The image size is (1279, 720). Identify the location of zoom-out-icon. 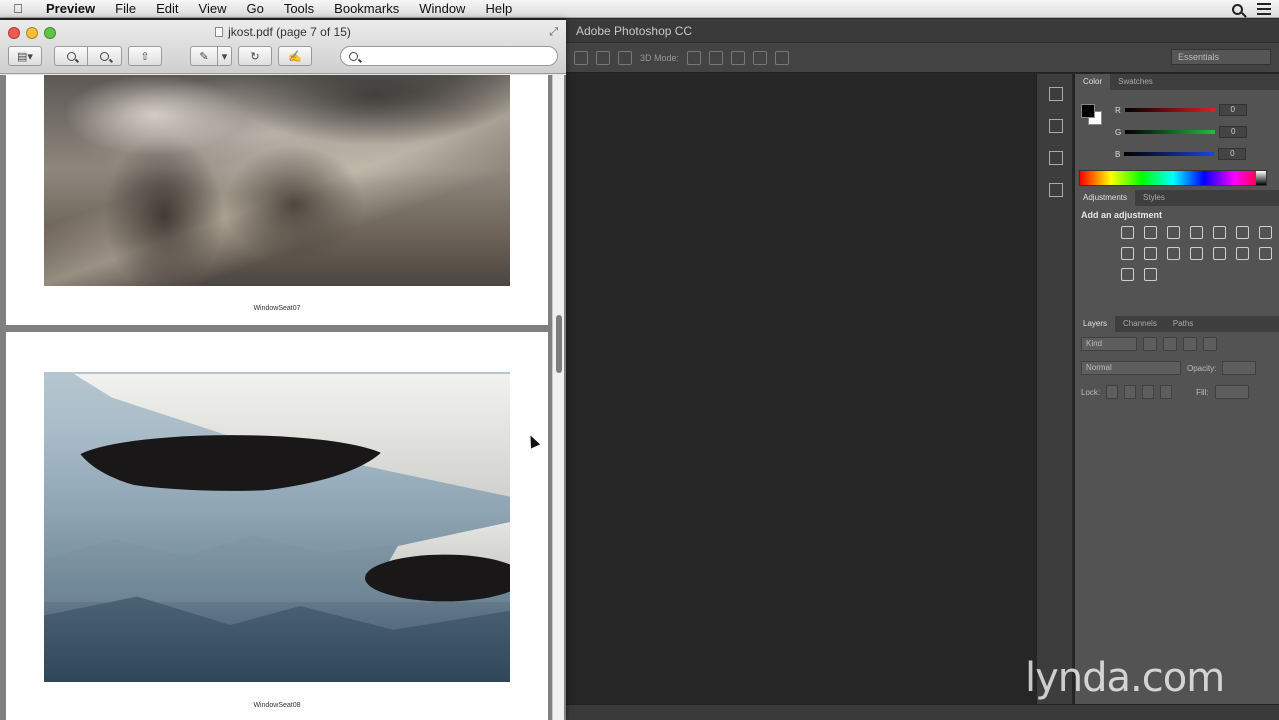
(71, 56).